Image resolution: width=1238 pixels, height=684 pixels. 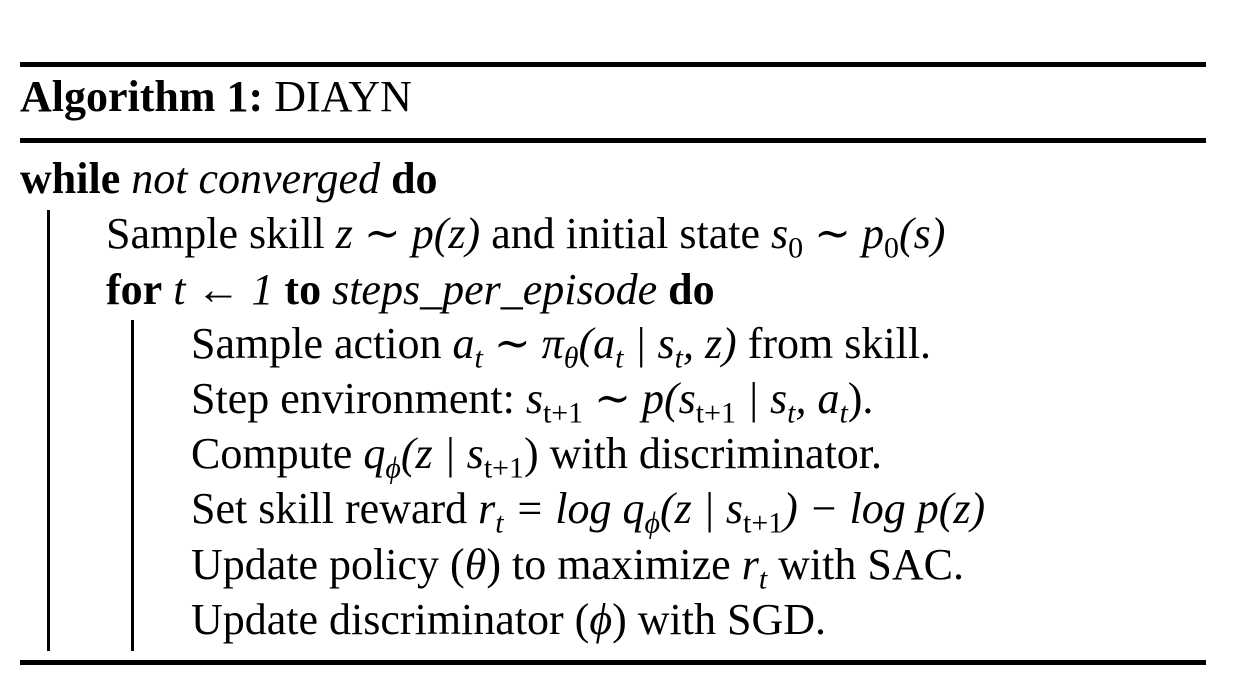 What do you see at coordinates (414, 178) in the screenshot?
I see `while-do-keyword: do` at bounding box center [414, 178].